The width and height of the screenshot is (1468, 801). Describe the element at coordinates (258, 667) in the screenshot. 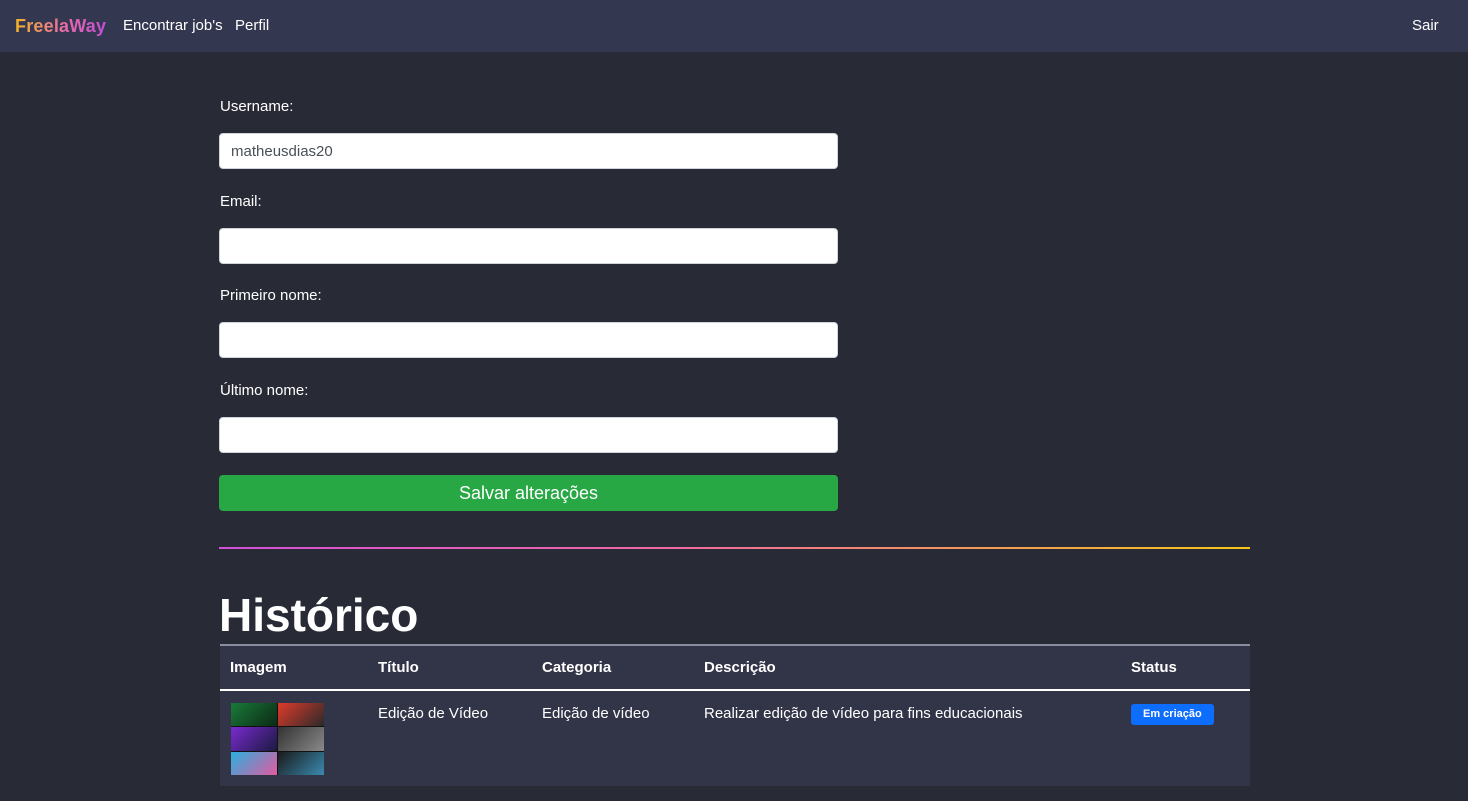

I see `column-header-image: Imagem` at that location.